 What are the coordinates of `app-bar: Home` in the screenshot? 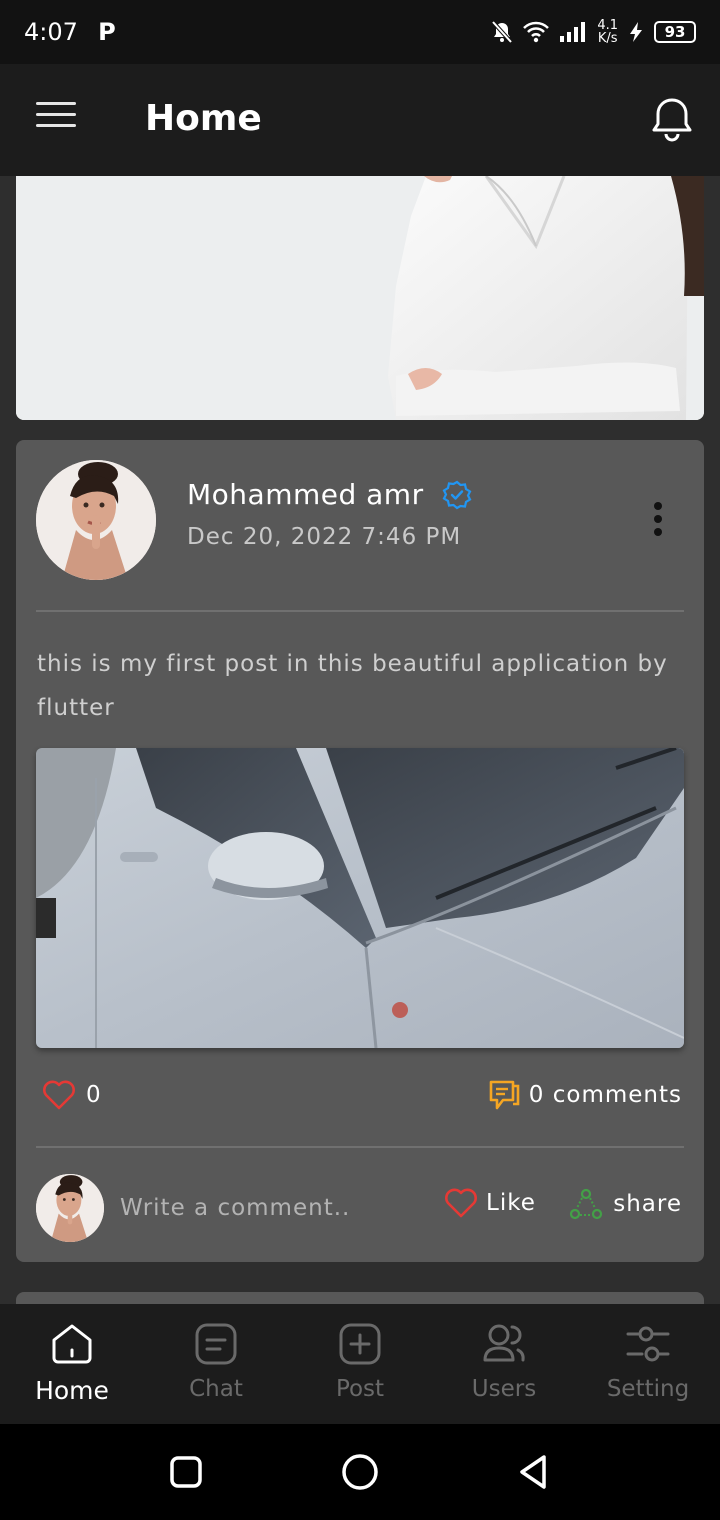 It's located at (360, 120).